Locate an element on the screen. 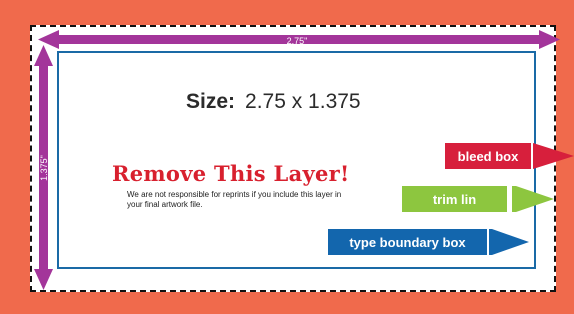  trim-pointer-arrow is located at coordinates (533, 199).